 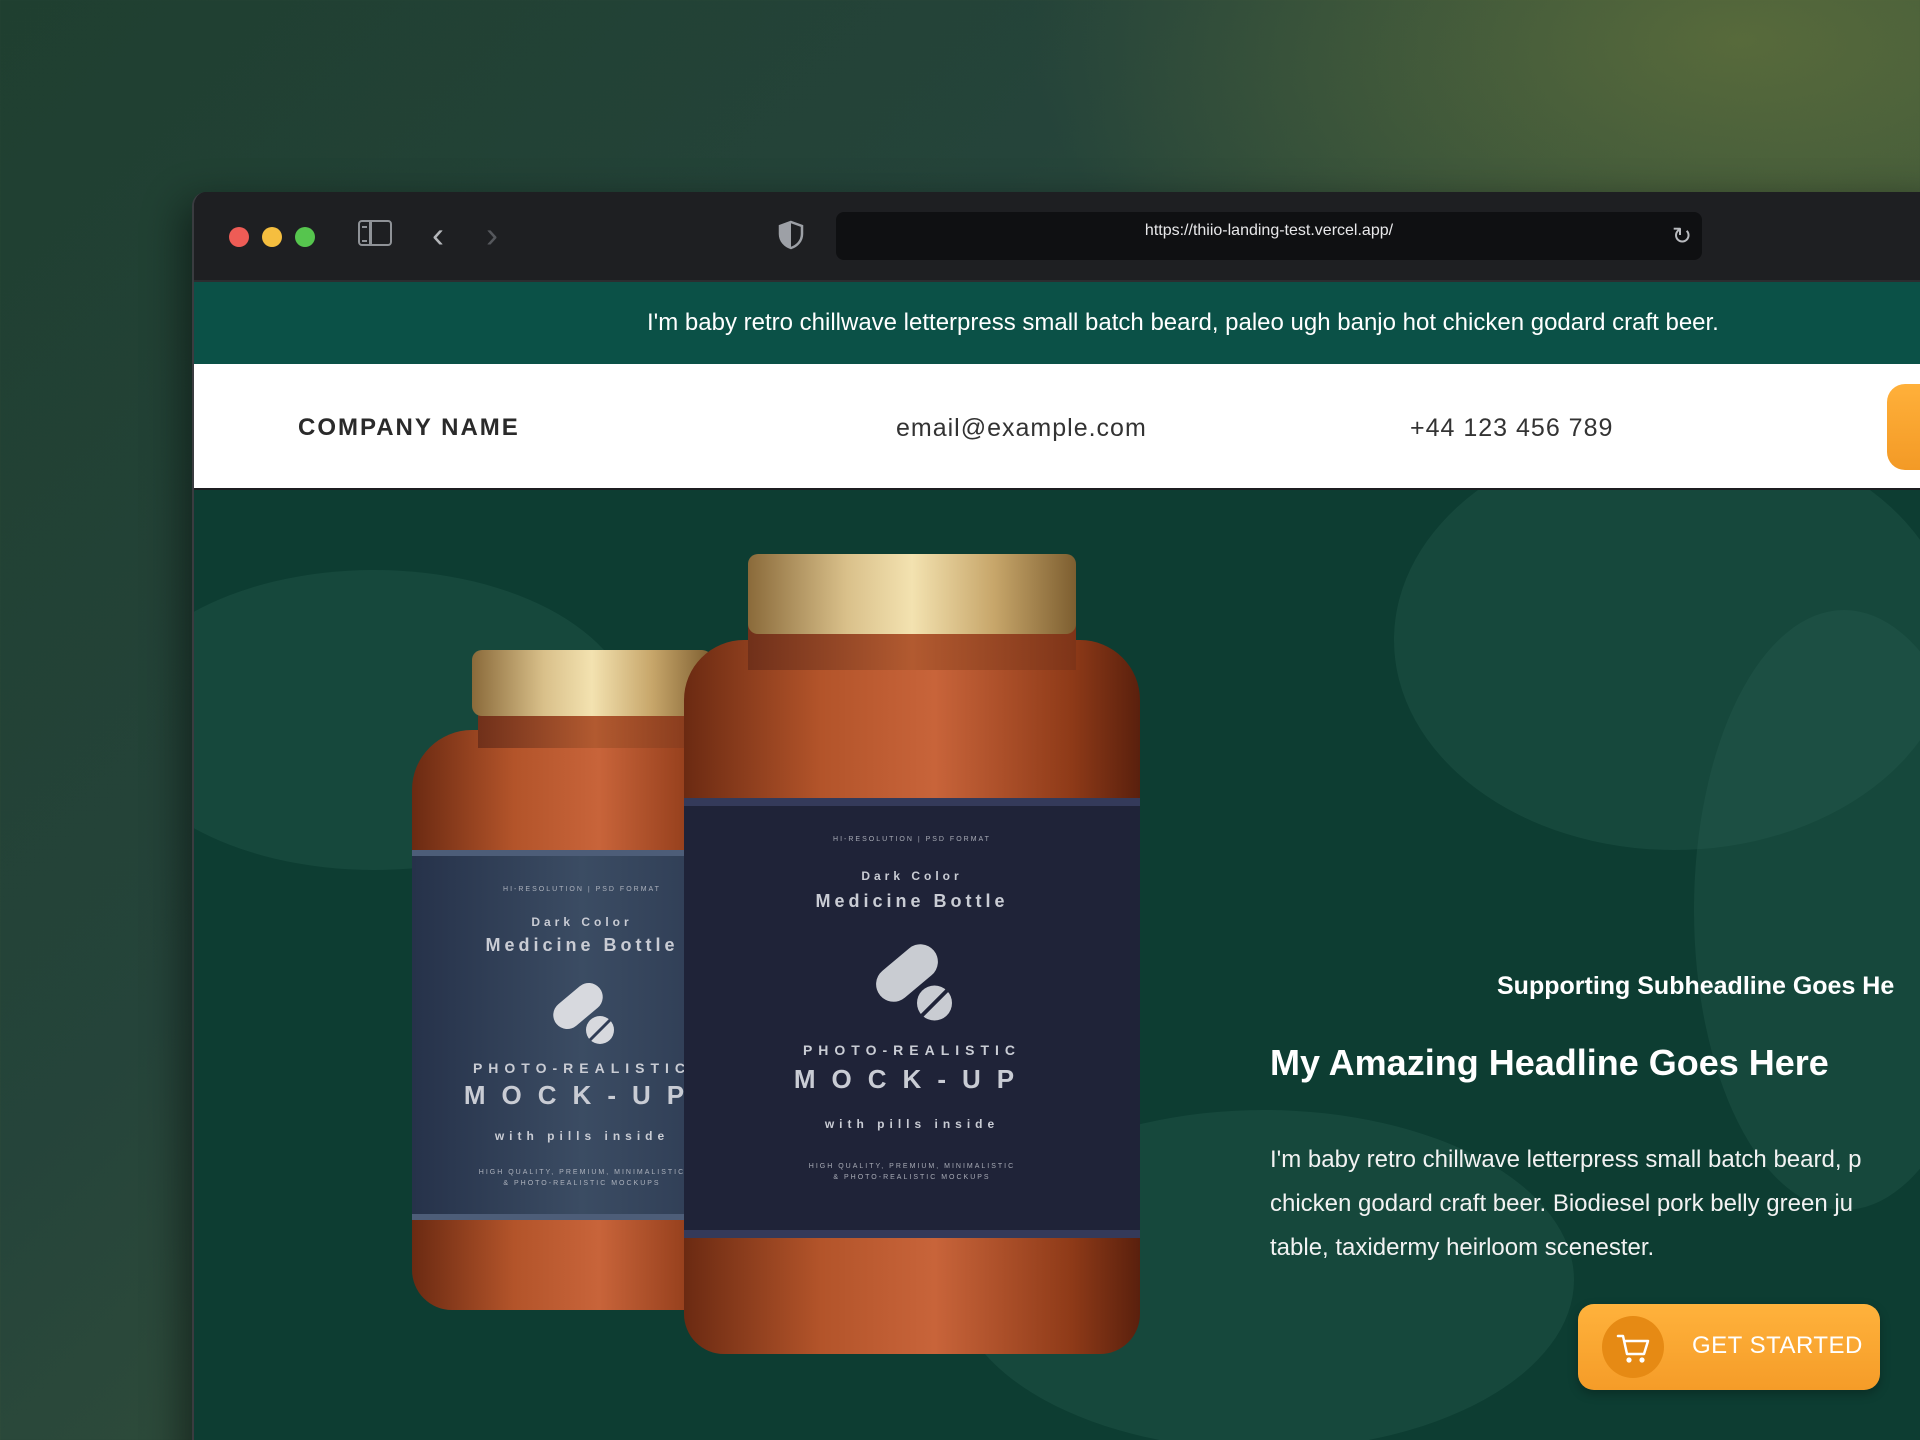 What do you see at coordinates (1462, 1247) in the screenshot?
I see `hero-body-line: table, taxidermy heirloom scenester.` at bounding box center [1462, 1247].